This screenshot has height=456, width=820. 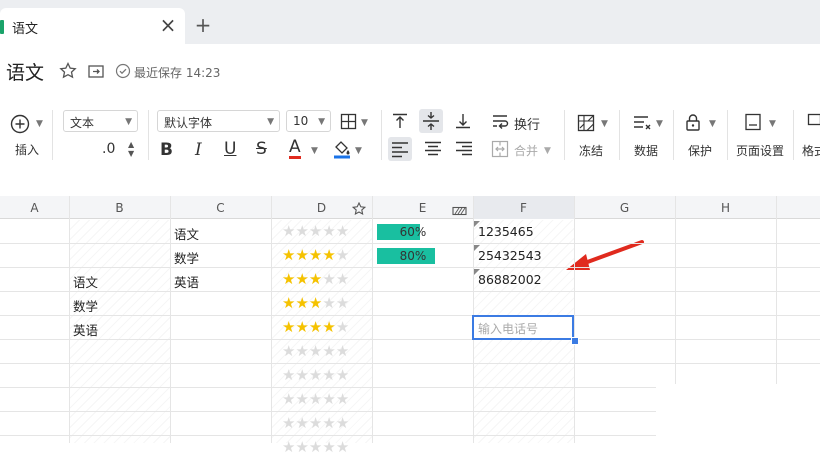 What do you see at coordinates (308, 121) in the screenshot?
I see `font-size-select: 10 ▼` at bounding box center [308, 121].